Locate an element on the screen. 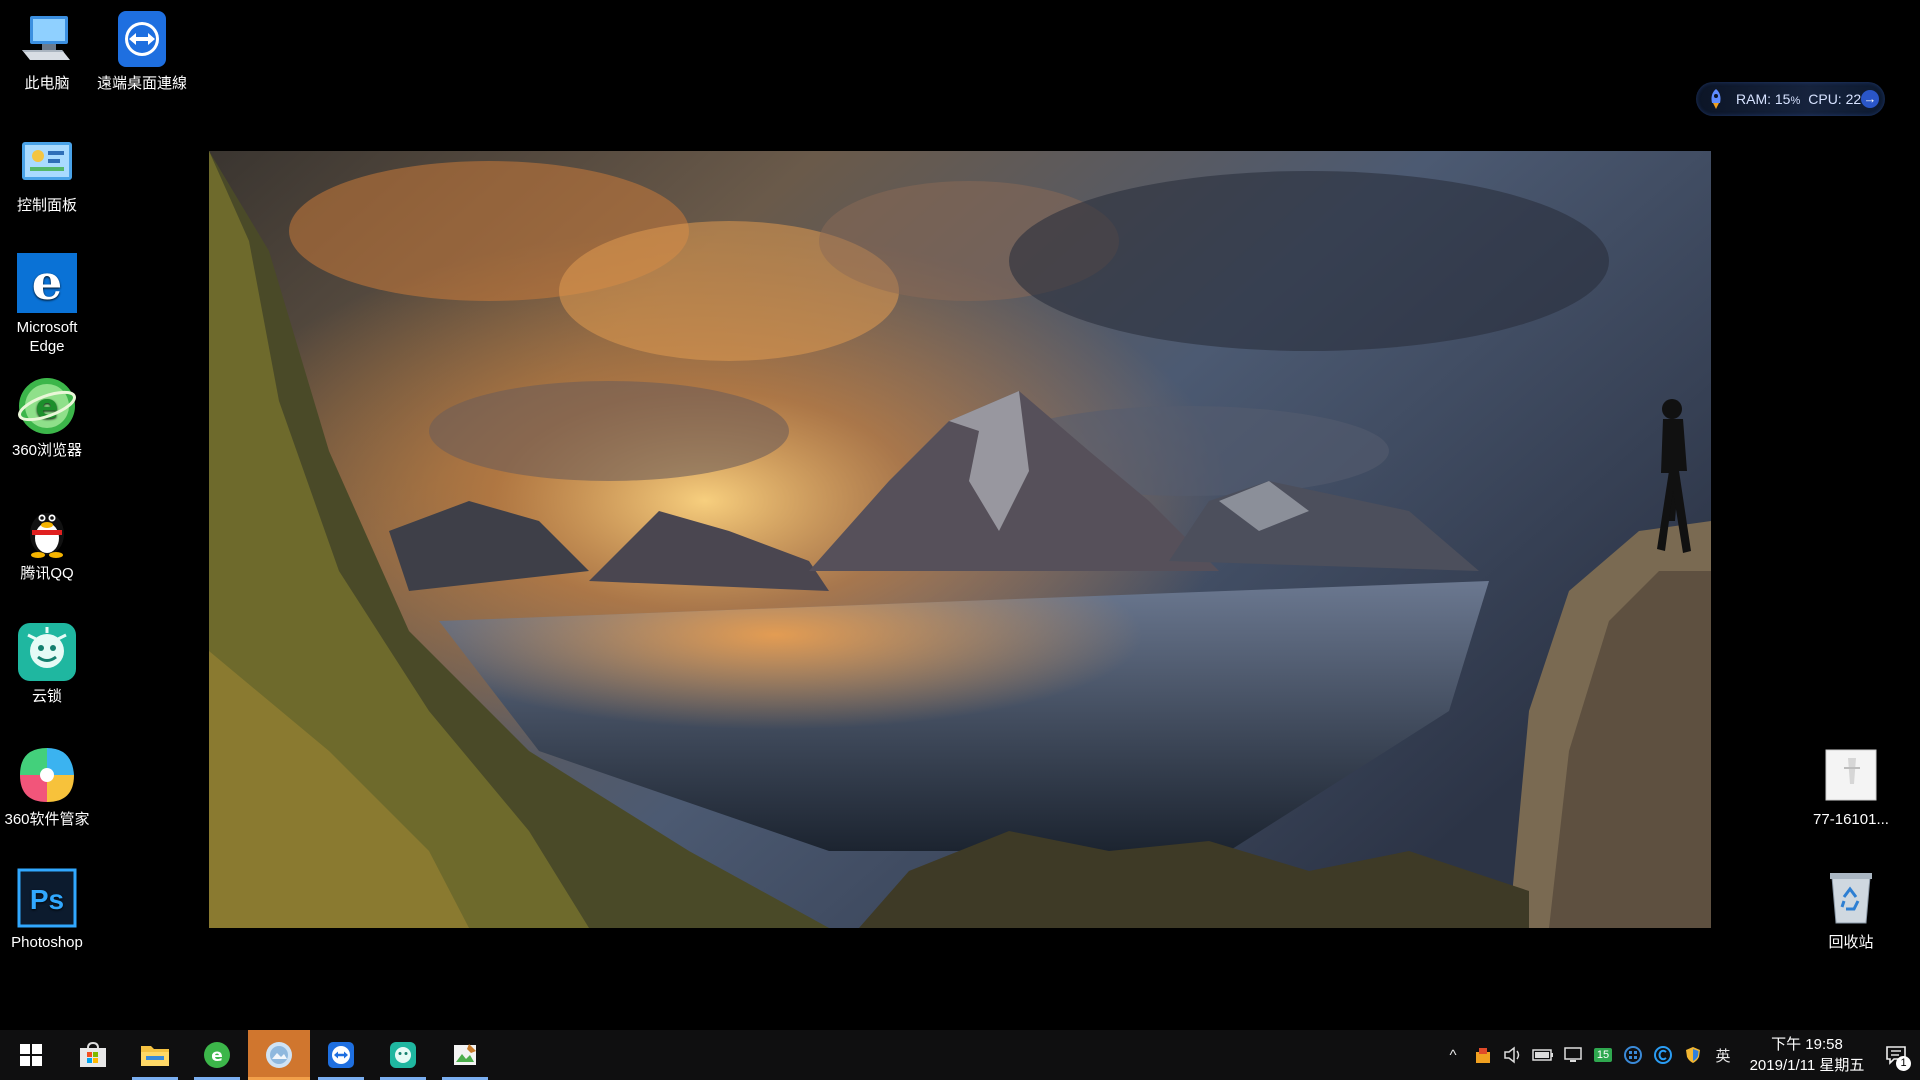  tray-c-app is located at coordinates (1663, 1055).